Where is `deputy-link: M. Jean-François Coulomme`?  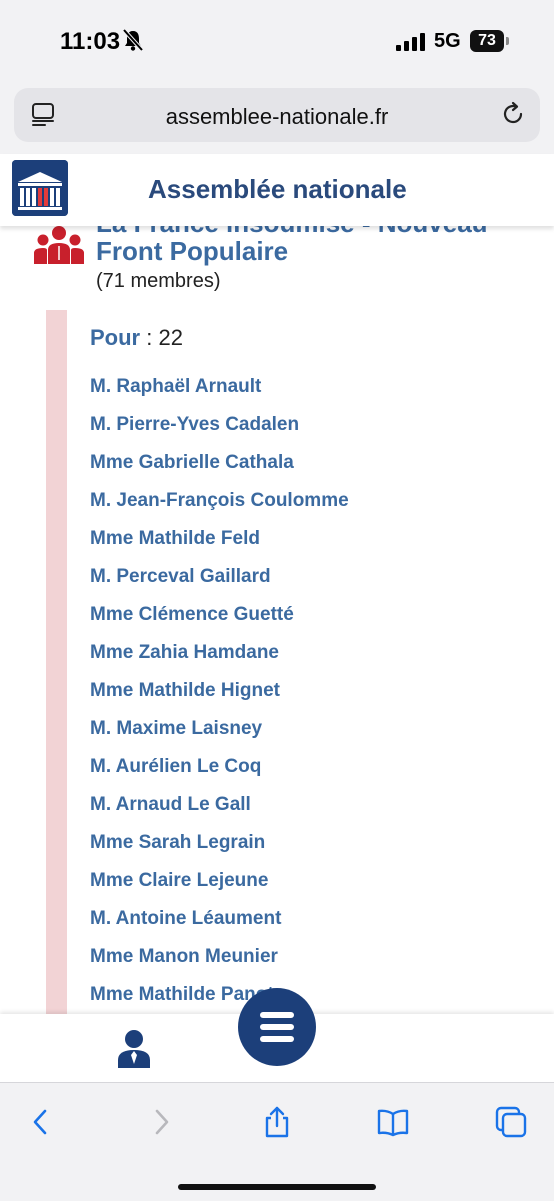
deputy-link: M. Jean-François Coulomme is located at coordinates (219, 509).